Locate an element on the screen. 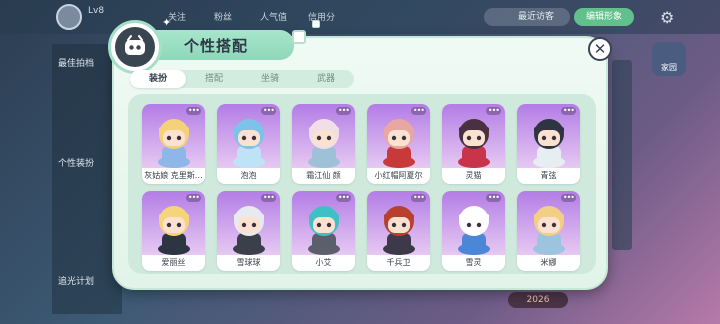  outfit-card: ••• 小红帽阿夏尔 is located at coordinates (398, 144).